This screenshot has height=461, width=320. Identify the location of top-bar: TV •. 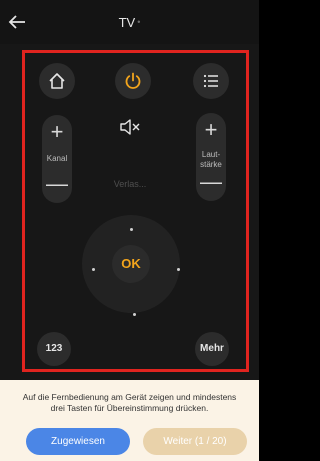
(129, 22).